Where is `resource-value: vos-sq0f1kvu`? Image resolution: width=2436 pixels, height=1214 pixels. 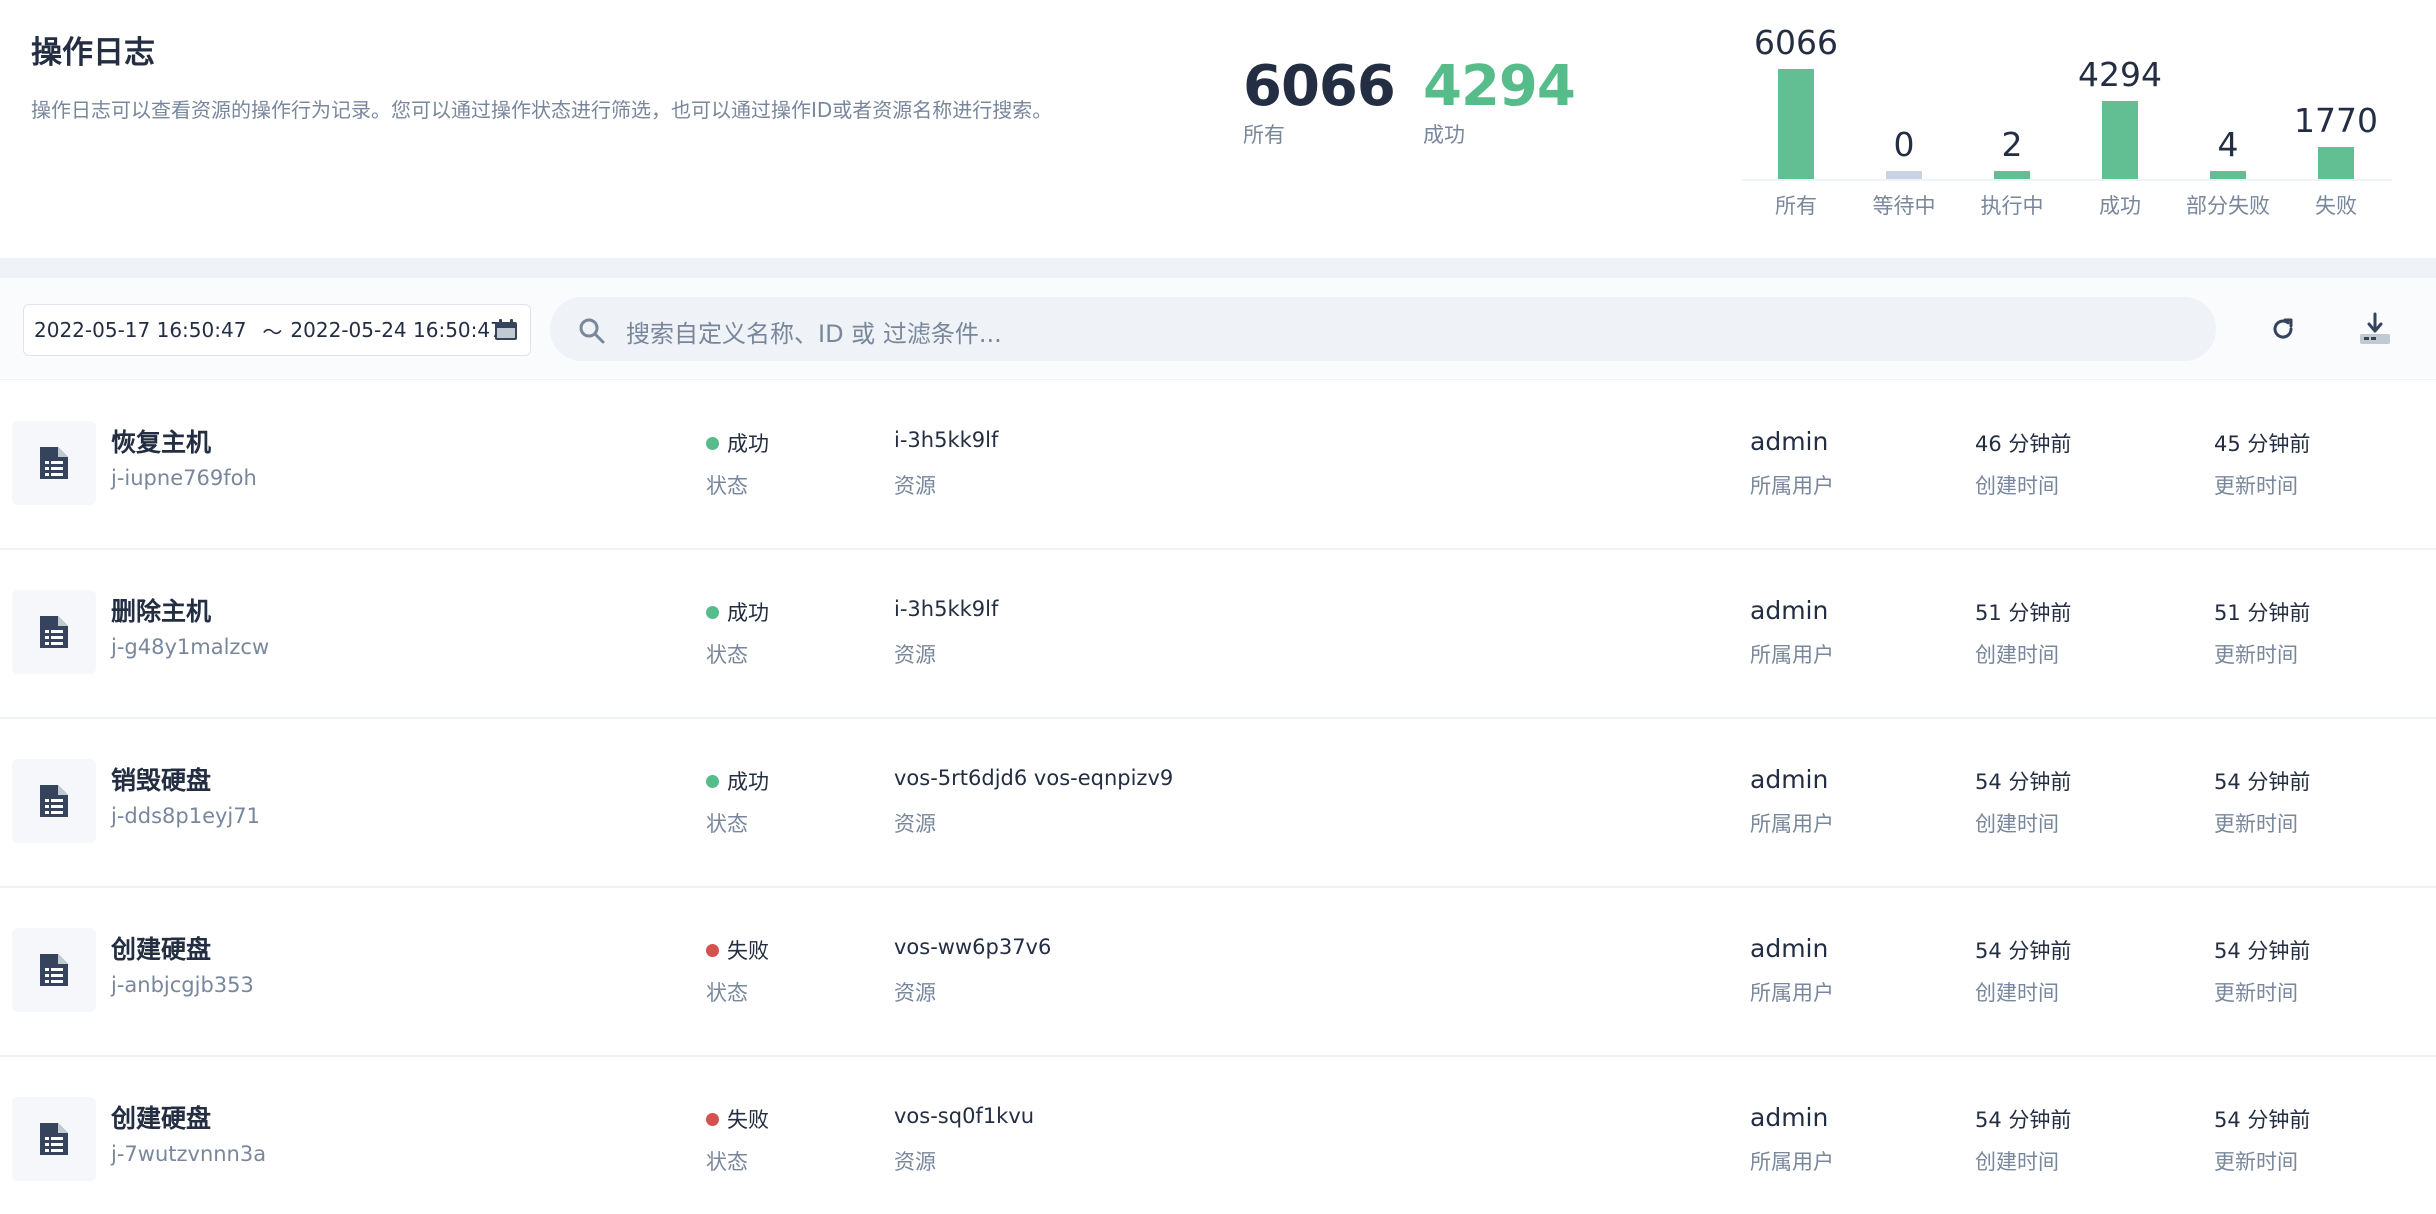
resource-value: vos-sq0f1kvu is located at coordinates (964, 1116).